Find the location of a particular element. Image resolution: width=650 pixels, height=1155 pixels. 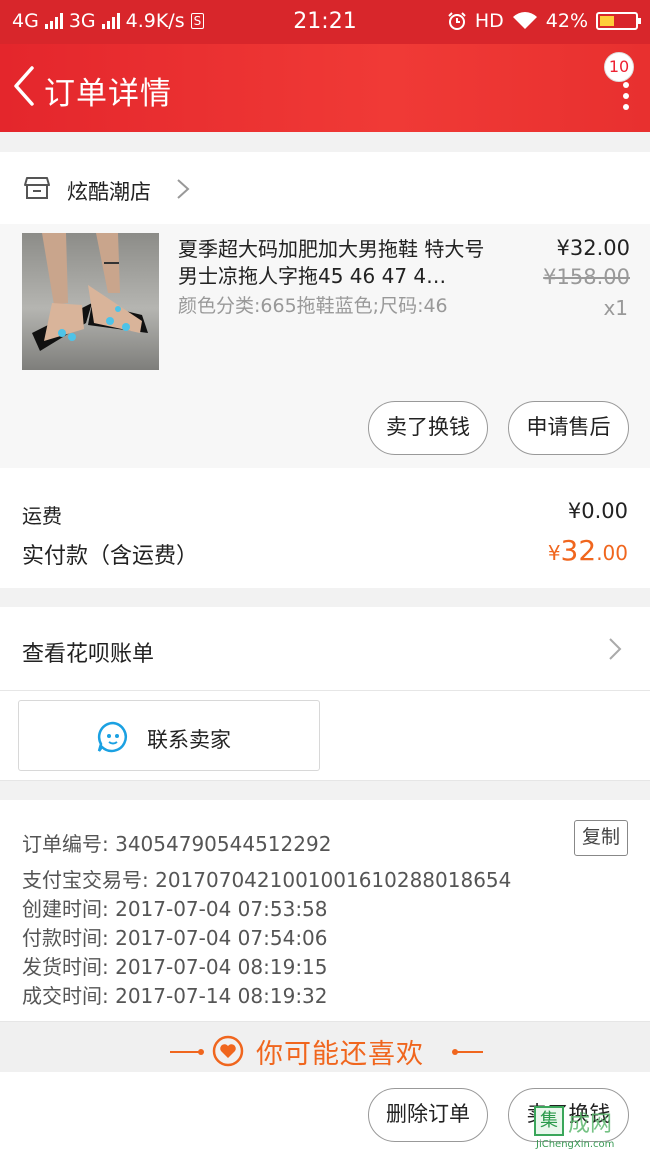

contact-seller-button: 联系卖家 is located at coordinates (169, 735).